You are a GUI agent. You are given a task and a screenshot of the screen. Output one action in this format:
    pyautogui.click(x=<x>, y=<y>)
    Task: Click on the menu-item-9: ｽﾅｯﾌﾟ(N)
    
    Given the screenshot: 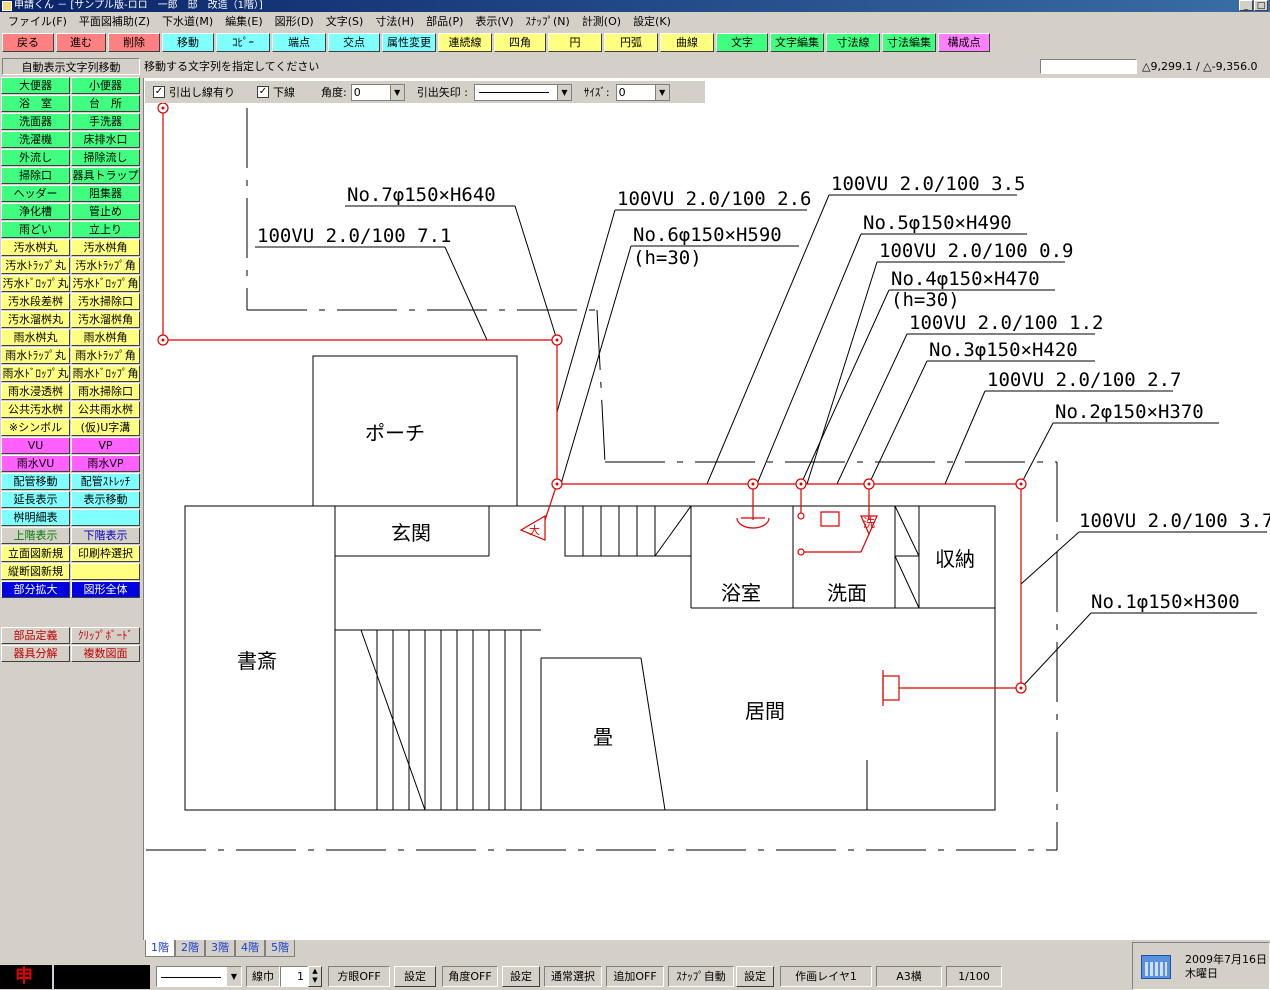 What is the action you would take?
    pyautogui.click(x=548, y=21)
    